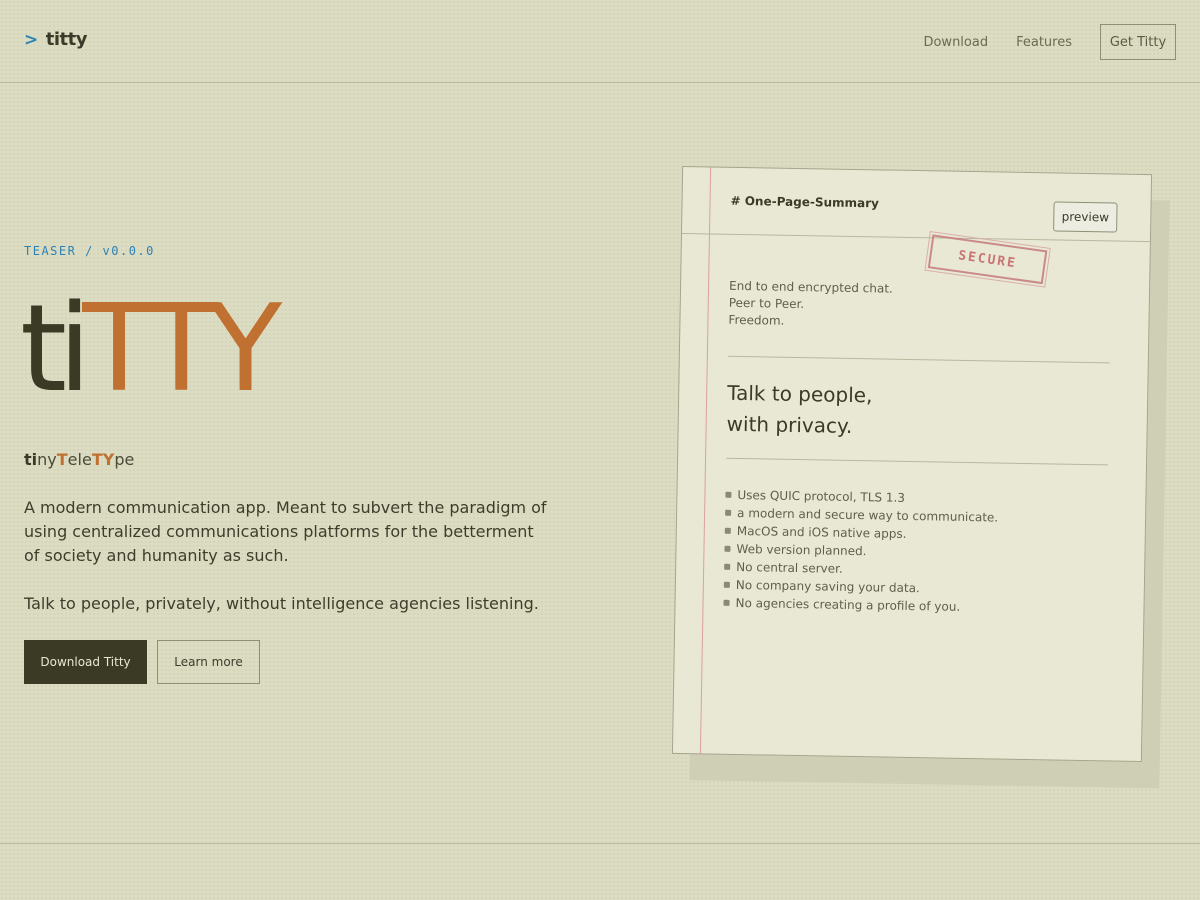  Describe the element at coordinates (1138, 42) in the screenshot. I see `get-titty-button: Get Titty` at that location.